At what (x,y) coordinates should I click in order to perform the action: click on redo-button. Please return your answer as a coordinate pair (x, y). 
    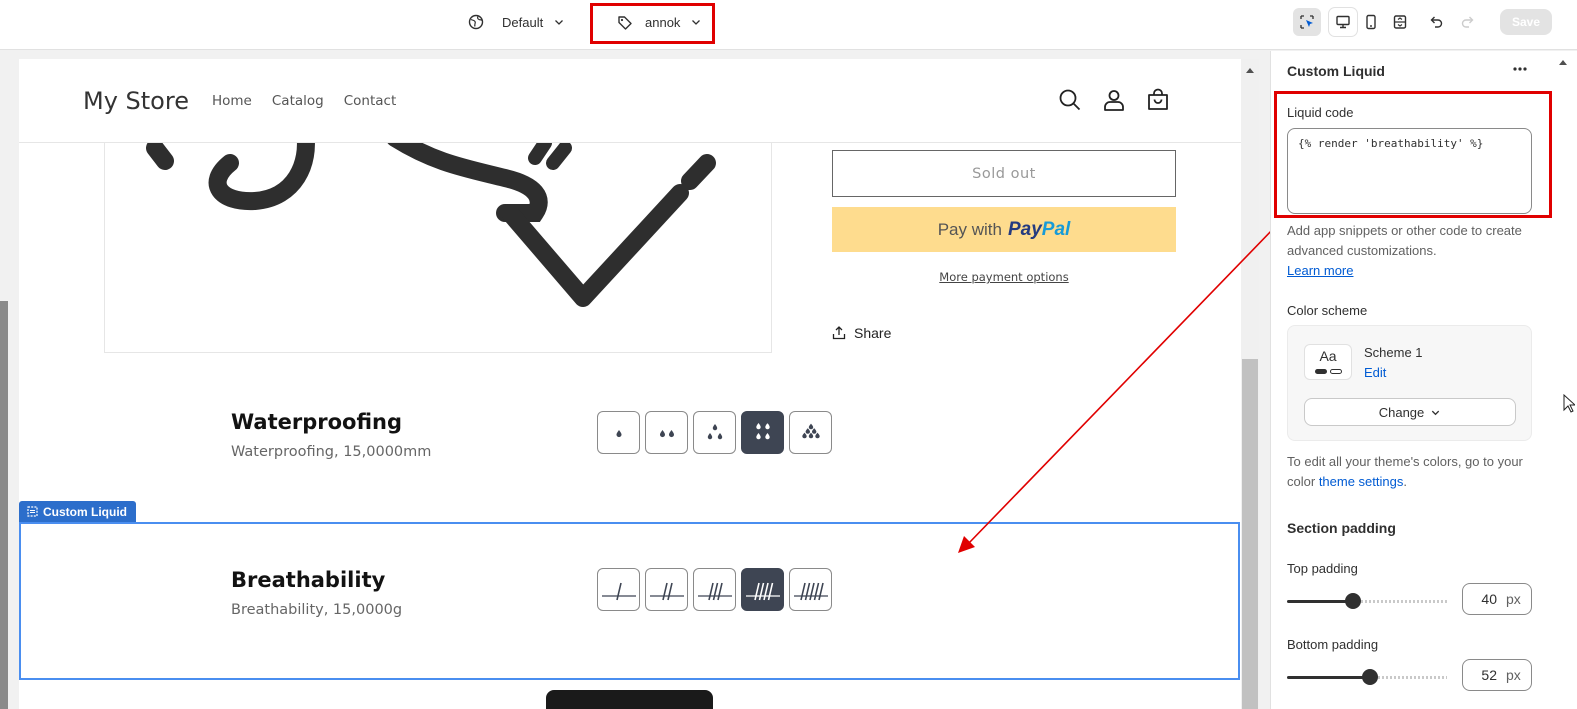
    Looking at the image, I should click on (1468, 22).